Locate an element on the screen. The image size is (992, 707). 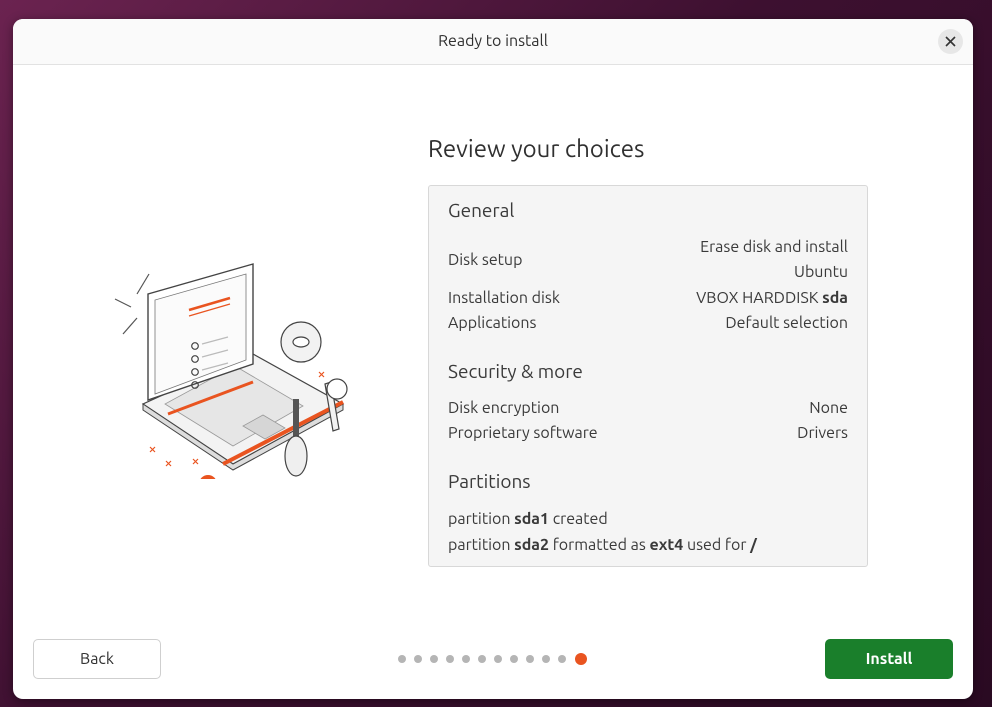
section-title-general: General is located at coordinates (481, 210).